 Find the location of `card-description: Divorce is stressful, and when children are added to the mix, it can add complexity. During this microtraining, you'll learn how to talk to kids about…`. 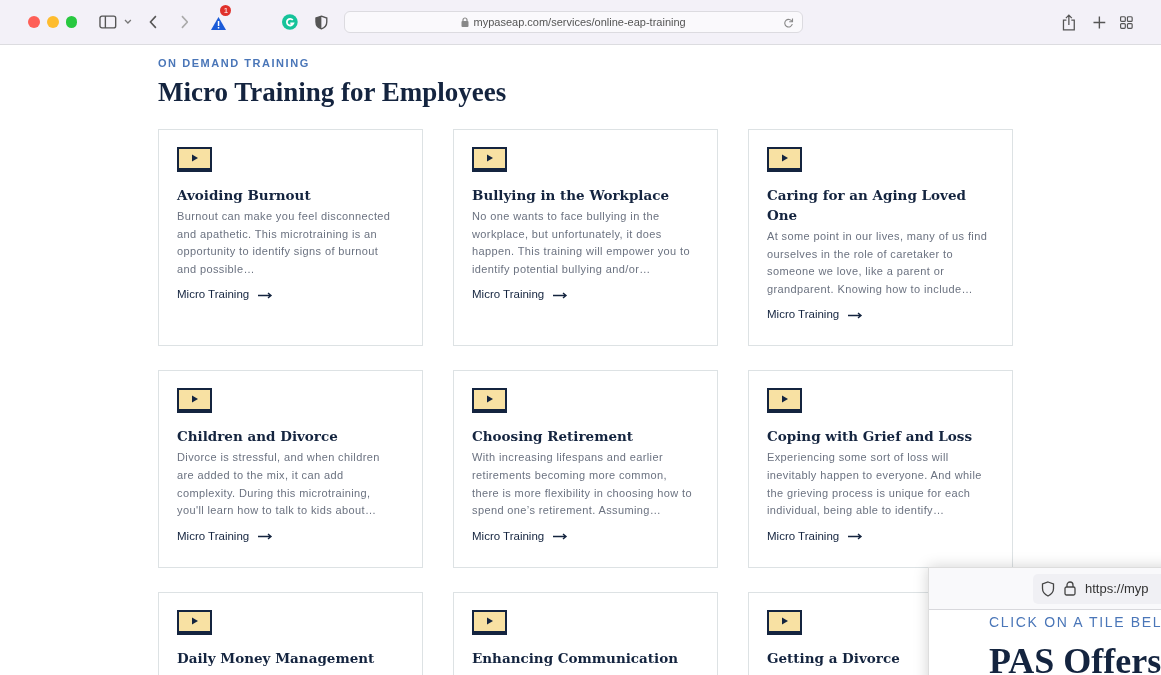

card-description: Divorce is stressful, and when children are added to the mix, it can add complexity. During this microtraining, you'll learn how to talk to kids about… is located at coordinates (279, 484).